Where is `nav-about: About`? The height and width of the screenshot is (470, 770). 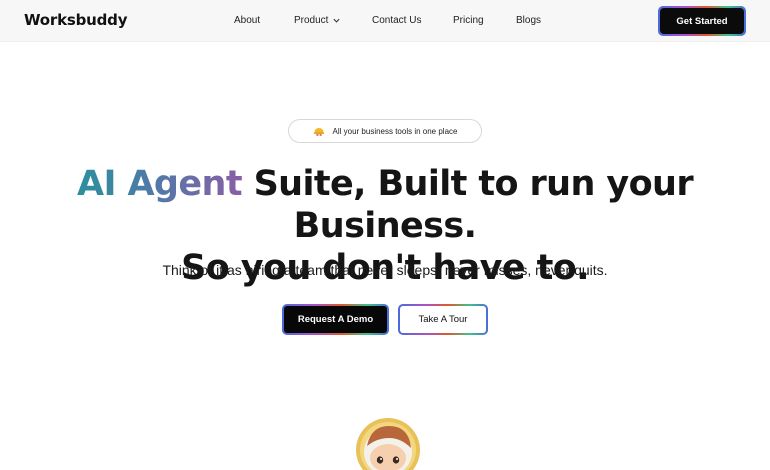
nav-about: About is located at coordinates (247, 20).